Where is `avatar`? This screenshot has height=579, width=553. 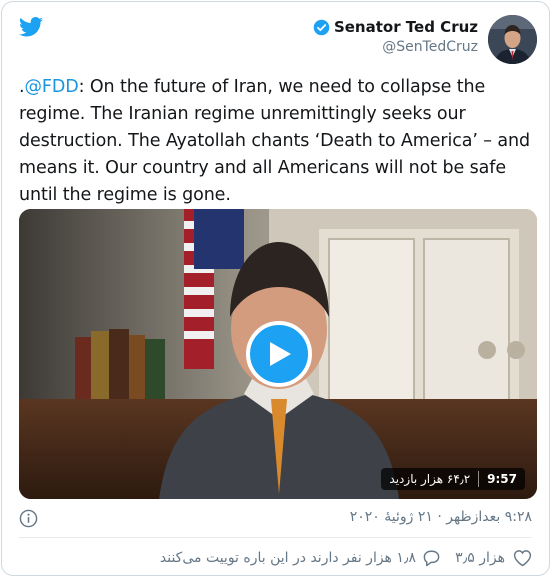 avatar is located at coordinates (512, 39).